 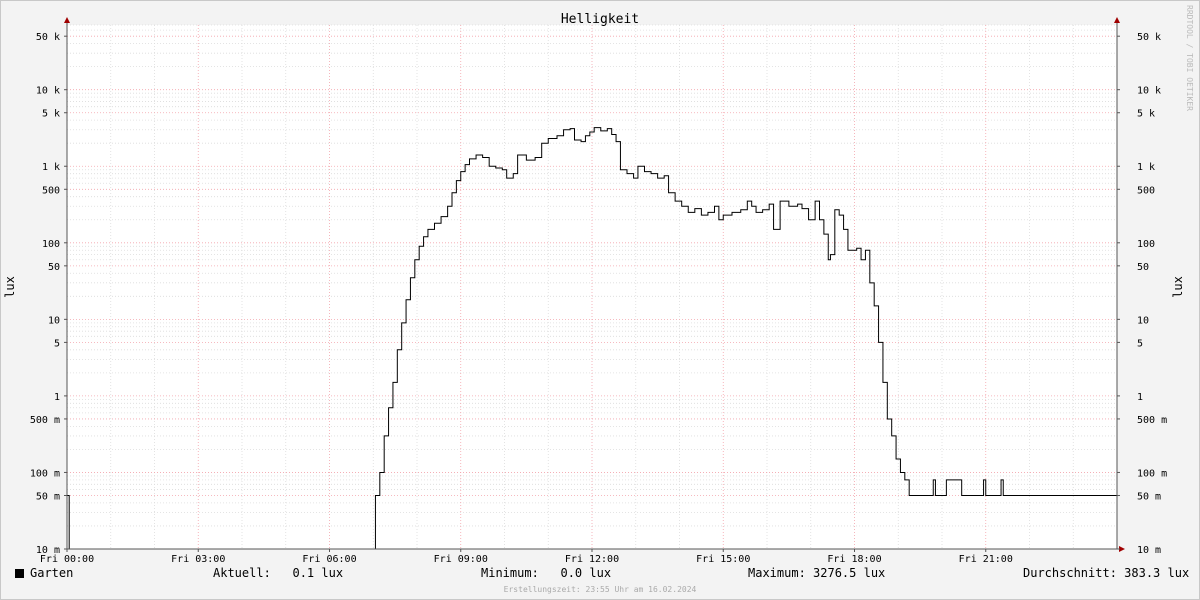 I want to click on x-tick-label: Fri 15:00, so click(x=723, y=559).